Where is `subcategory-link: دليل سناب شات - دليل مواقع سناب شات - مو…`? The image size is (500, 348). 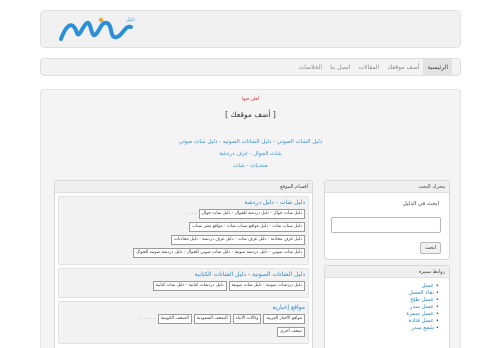
subcategory-link: دليل سناب شات - دليل مواقع سناب شات - مو… is located at coordinates (247, 227).